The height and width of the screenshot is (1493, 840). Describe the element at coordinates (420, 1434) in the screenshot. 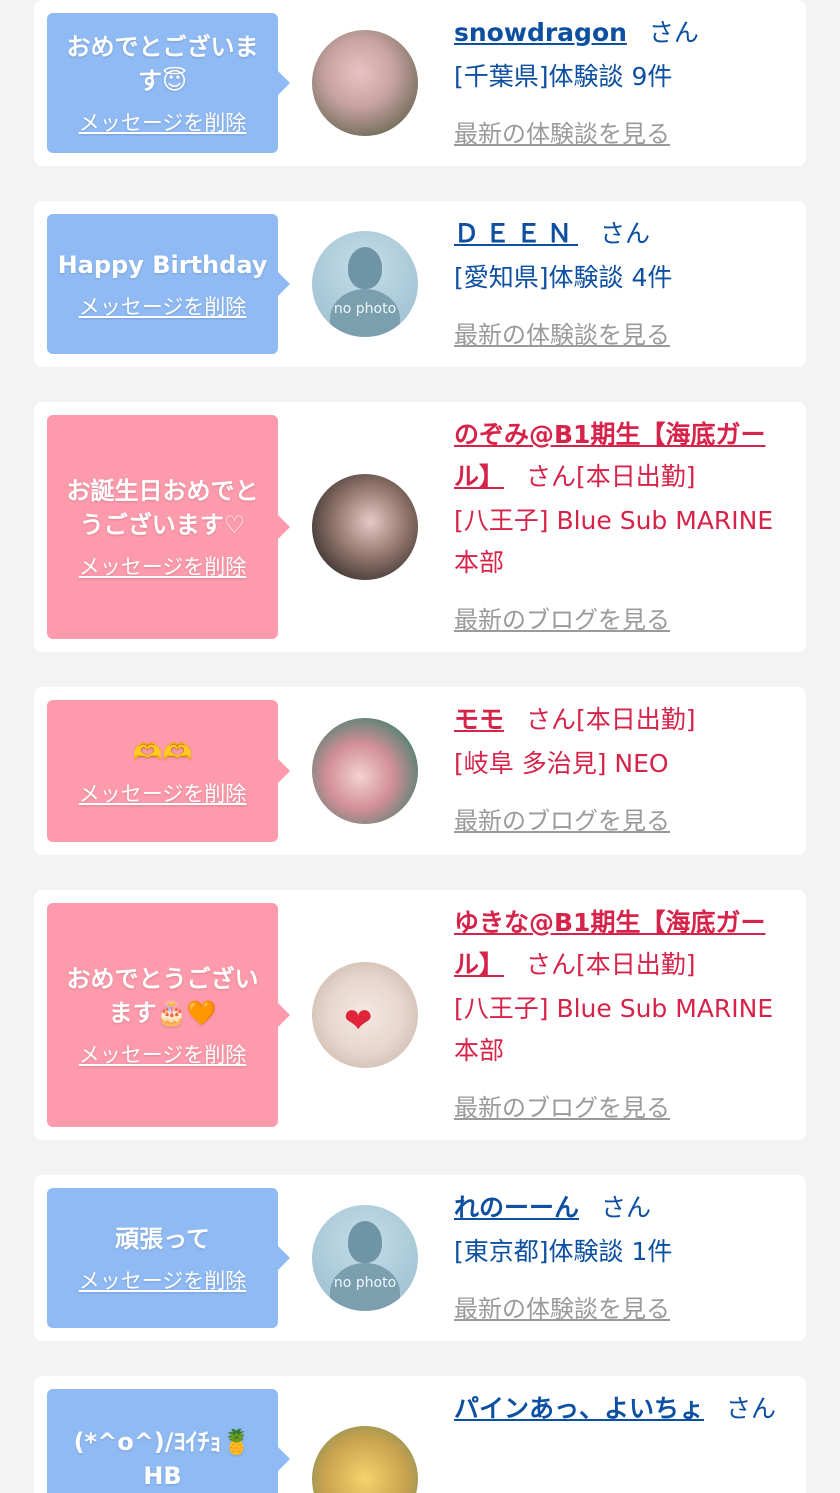

I see `message-card: (*^o^)/ﾖｲﾁｮ🍍HB パインあっ、よいちょ さん` at that location.